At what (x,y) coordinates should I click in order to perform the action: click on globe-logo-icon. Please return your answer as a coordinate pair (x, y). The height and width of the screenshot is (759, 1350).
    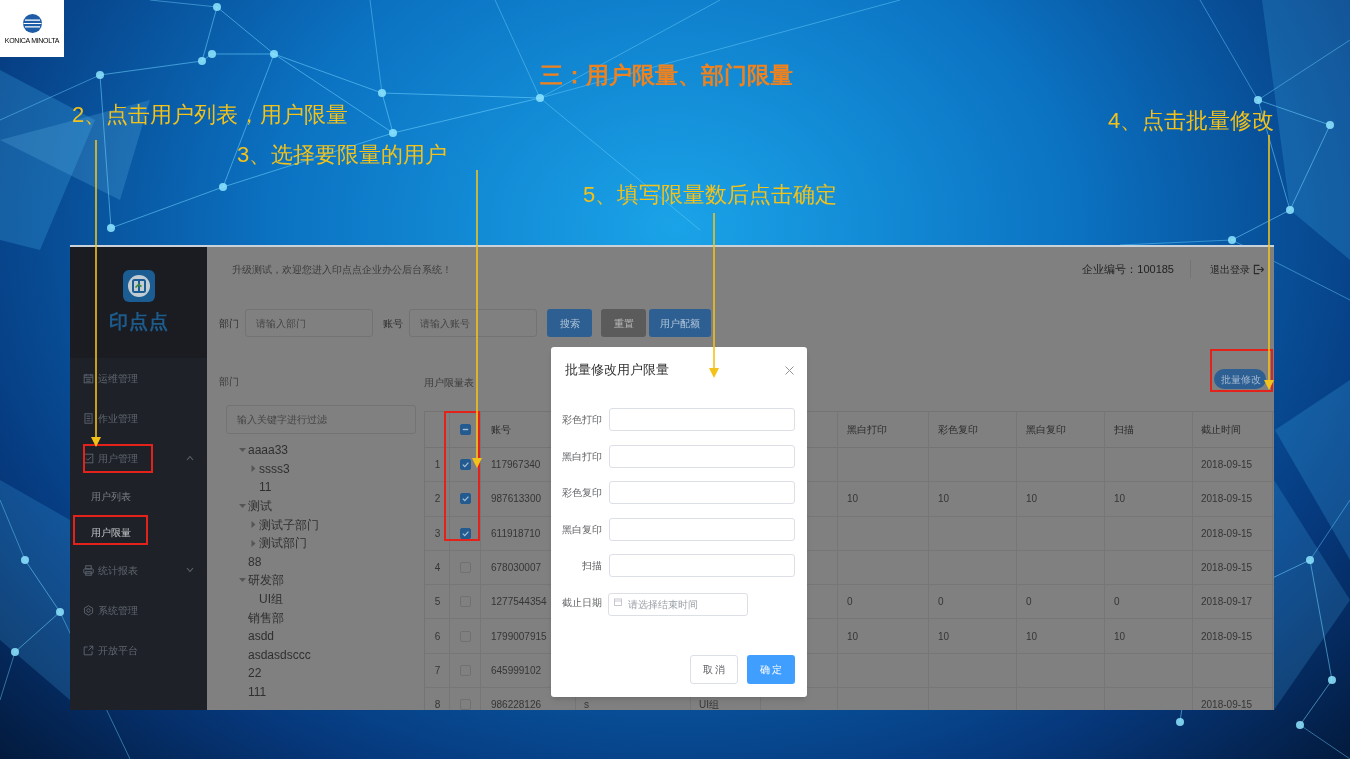
    Looking at the image, I should click on (32, 23).